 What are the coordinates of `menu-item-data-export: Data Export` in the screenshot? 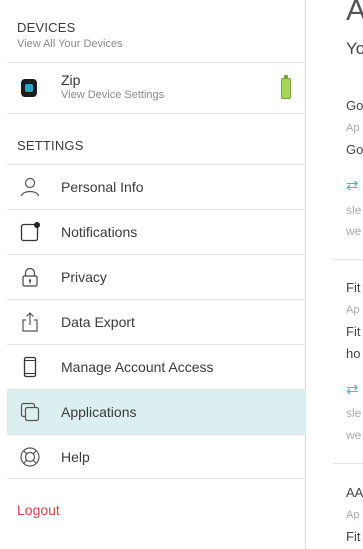 It's located at (156, 321).